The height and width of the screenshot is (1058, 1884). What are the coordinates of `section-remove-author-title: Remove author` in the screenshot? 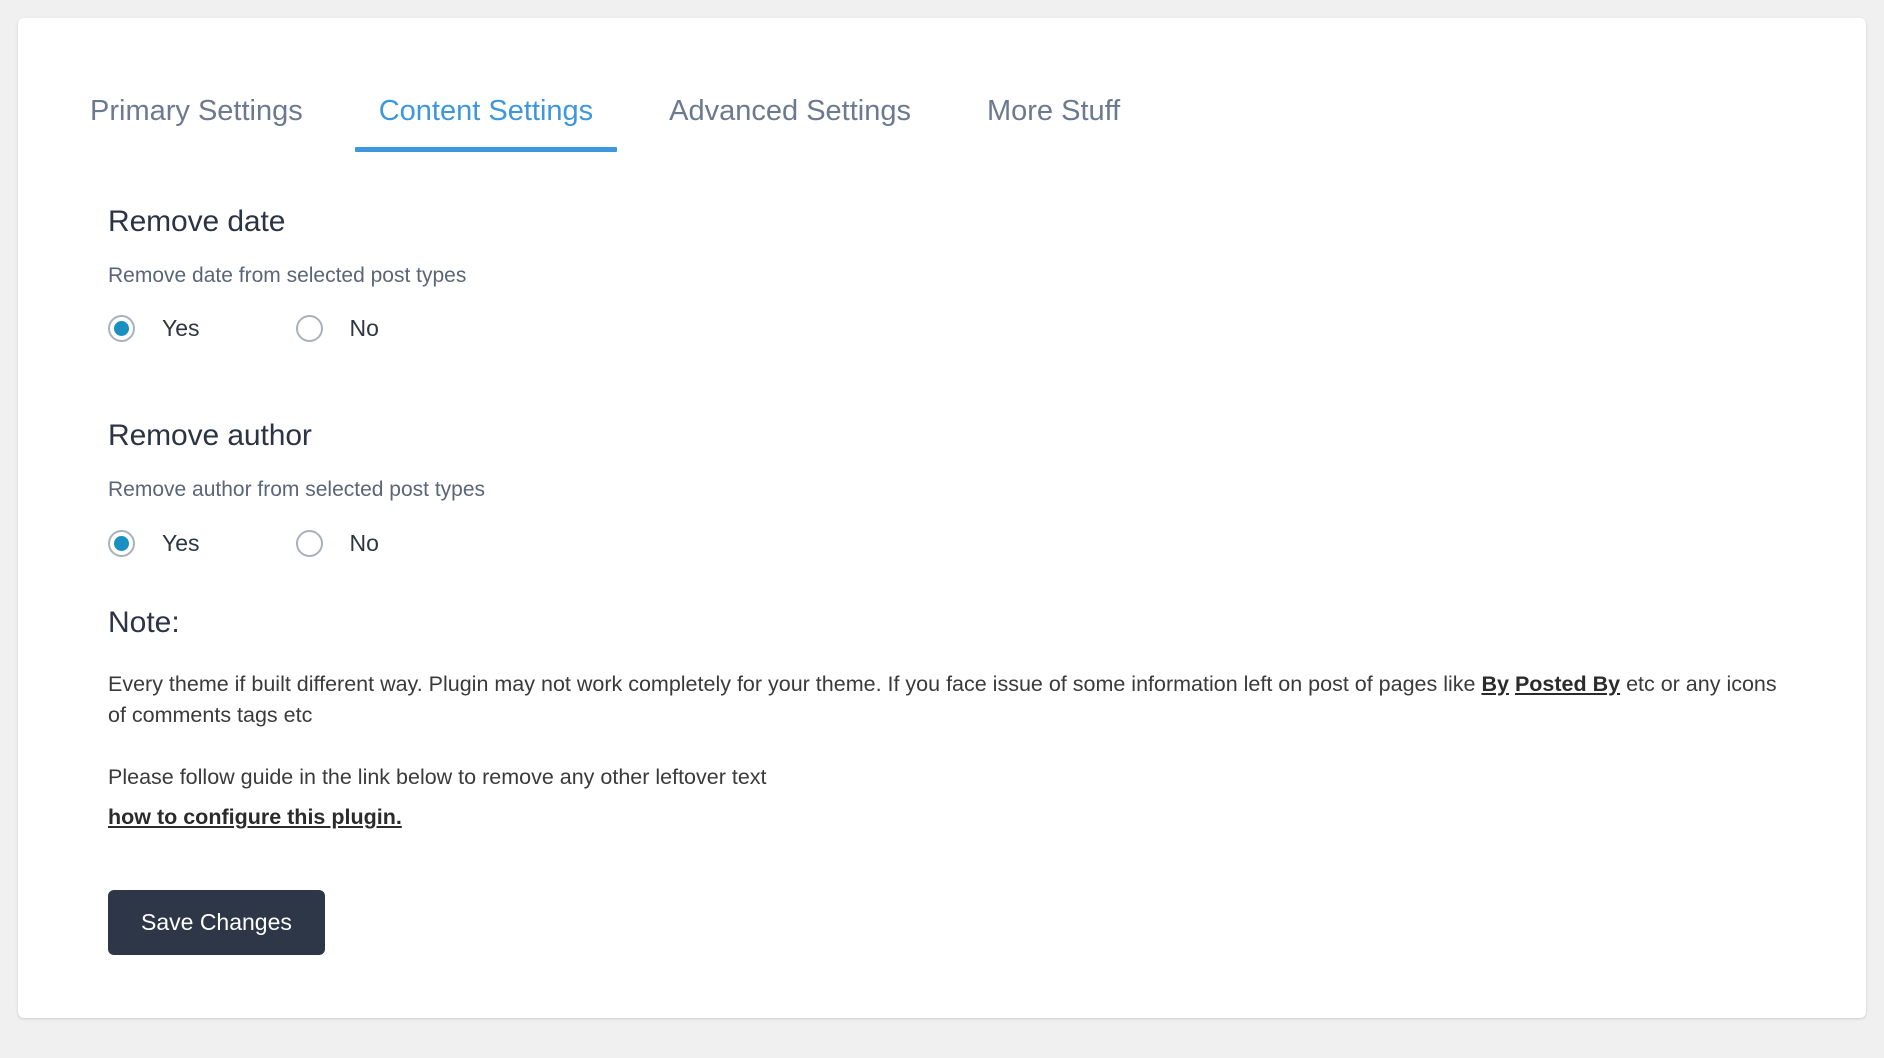 It's located at (210, 436).